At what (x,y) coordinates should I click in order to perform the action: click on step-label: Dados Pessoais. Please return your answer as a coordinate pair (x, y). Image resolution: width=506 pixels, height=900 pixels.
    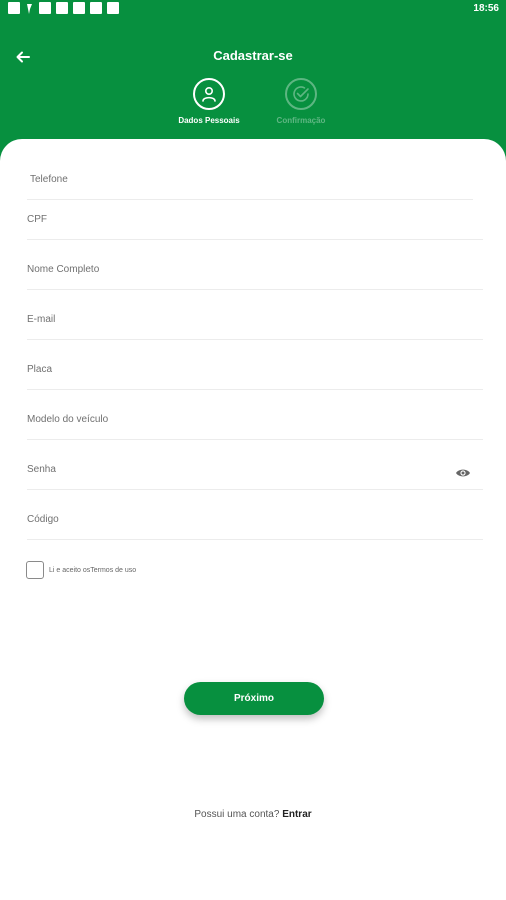
    Looking at the image, I should click on (209, 120).